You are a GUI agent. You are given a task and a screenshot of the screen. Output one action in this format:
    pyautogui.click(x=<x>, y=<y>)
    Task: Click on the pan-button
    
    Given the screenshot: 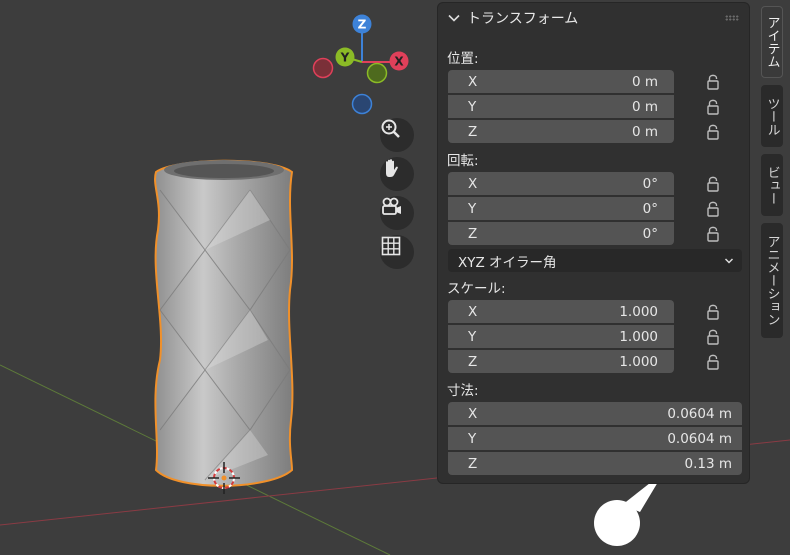 What is the action you would take?
    pyautogui.click(x=397, y=174)
    